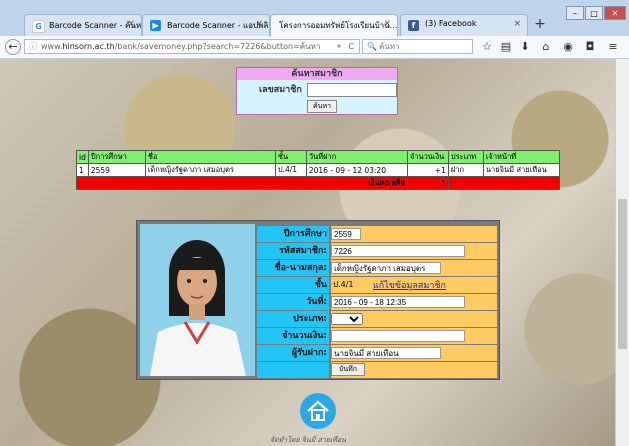 The height and width of the screenshot is (446, 629). Describe the element at coordinates (525, 47) in the screenshot. I see `download-icon: ⬇` at that location.